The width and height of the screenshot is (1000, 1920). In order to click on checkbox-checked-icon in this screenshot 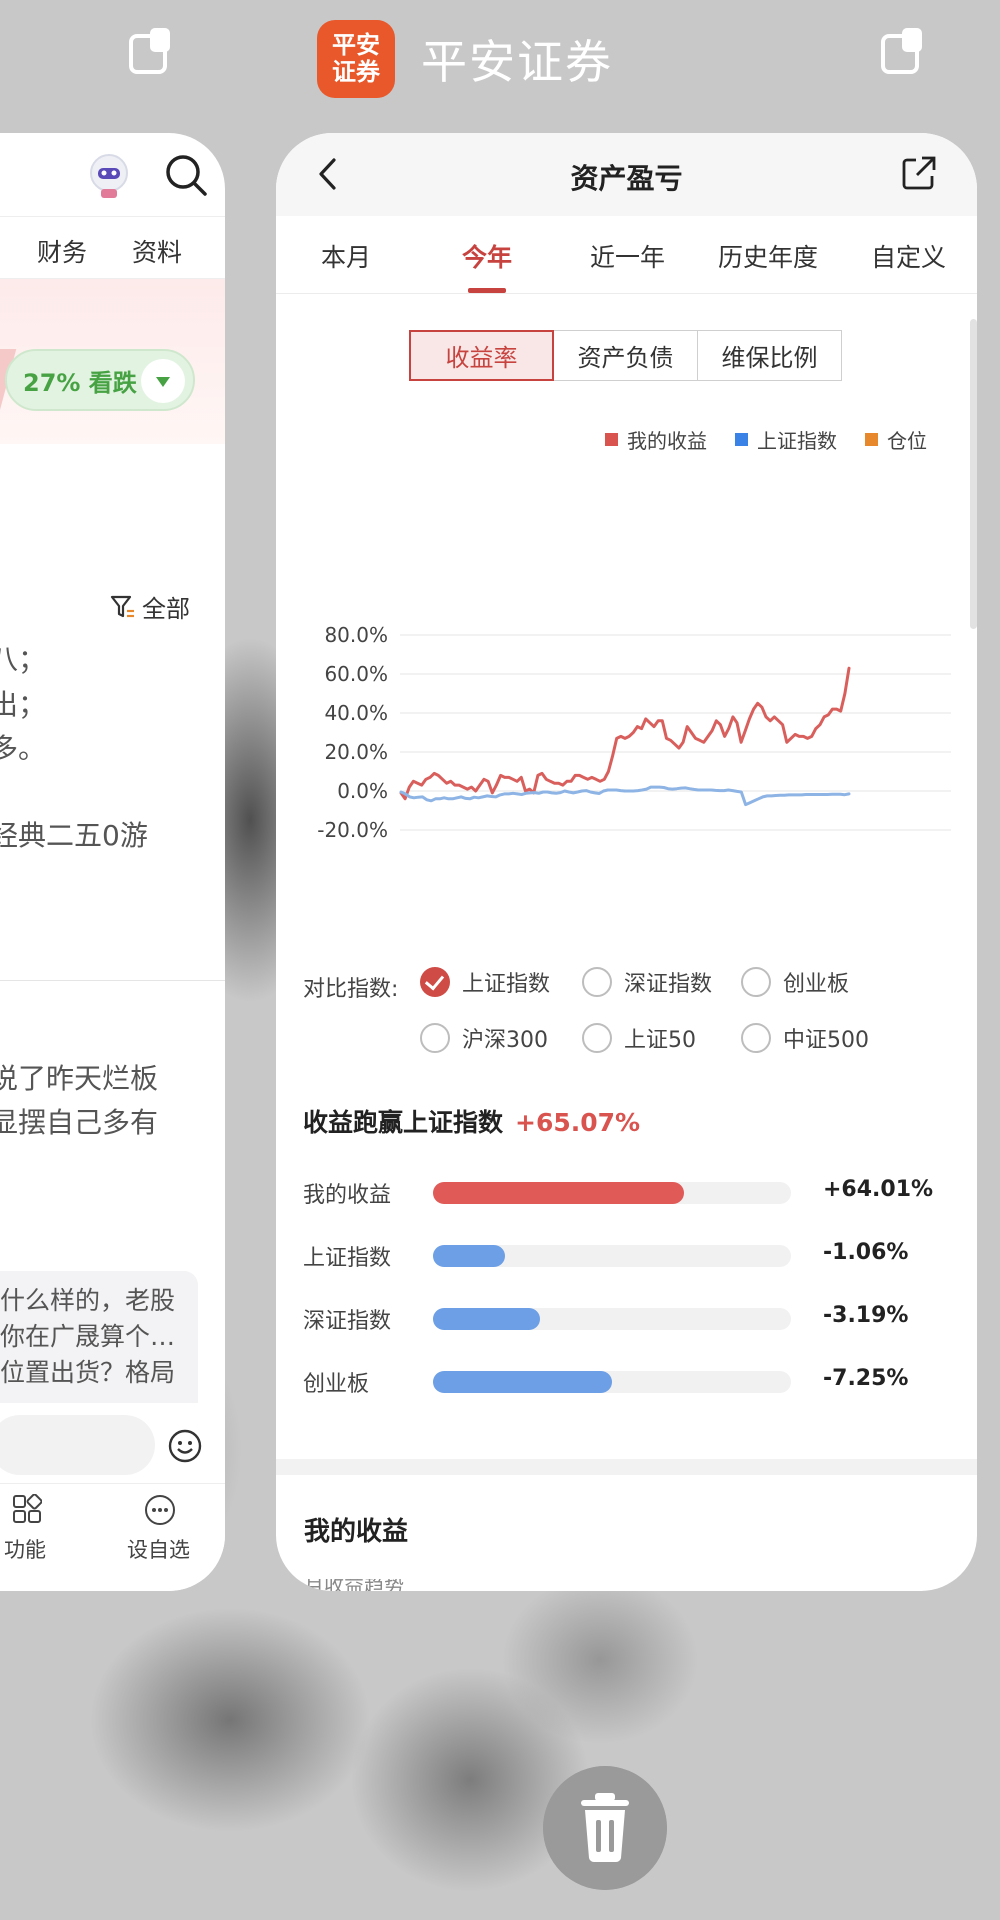, I will do `click(435, 982)`.